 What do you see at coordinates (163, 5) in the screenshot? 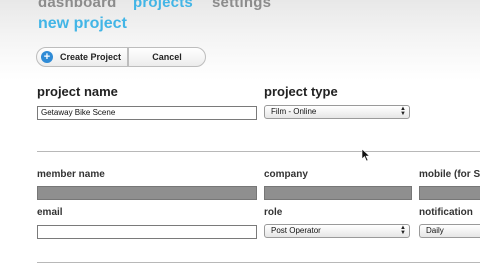
I see `nav-projects: projects` at bounding box center [163, 5].